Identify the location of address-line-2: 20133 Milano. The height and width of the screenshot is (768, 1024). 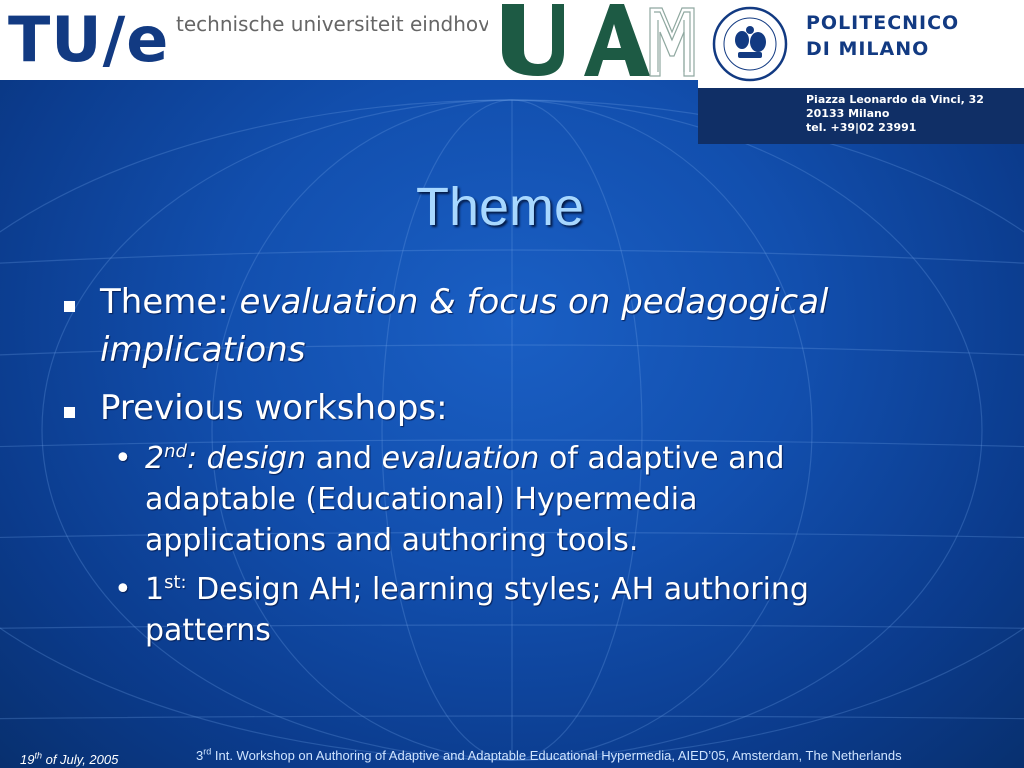
(848, 113).